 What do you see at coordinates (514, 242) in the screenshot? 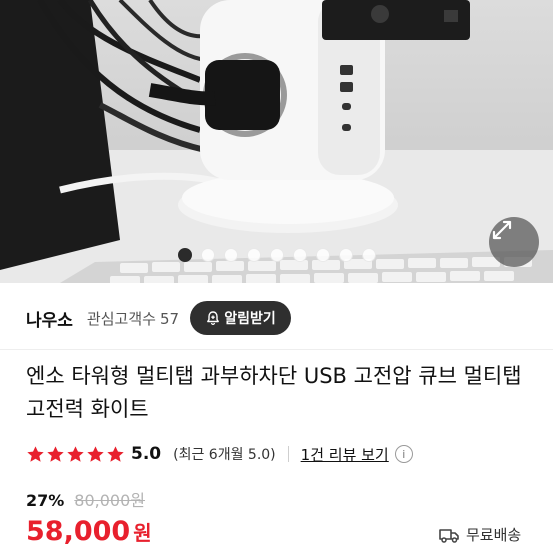
I see `expand-image-button` at bounding box center [514, 242].